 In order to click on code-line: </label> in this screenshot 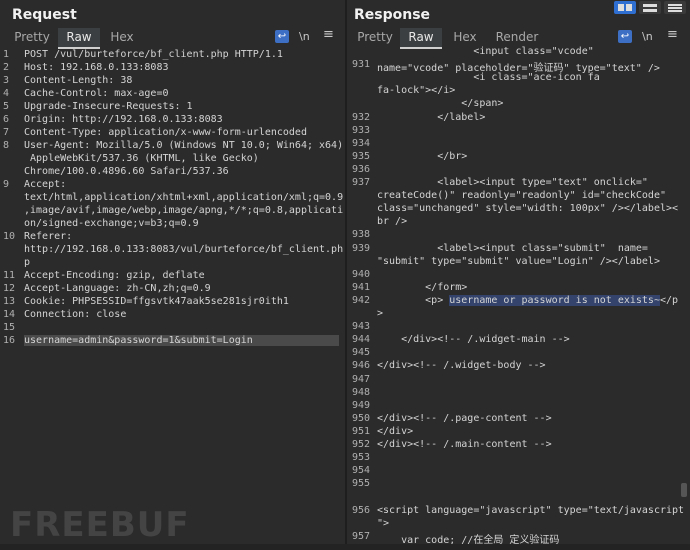, I will do `click(431, 117)`.